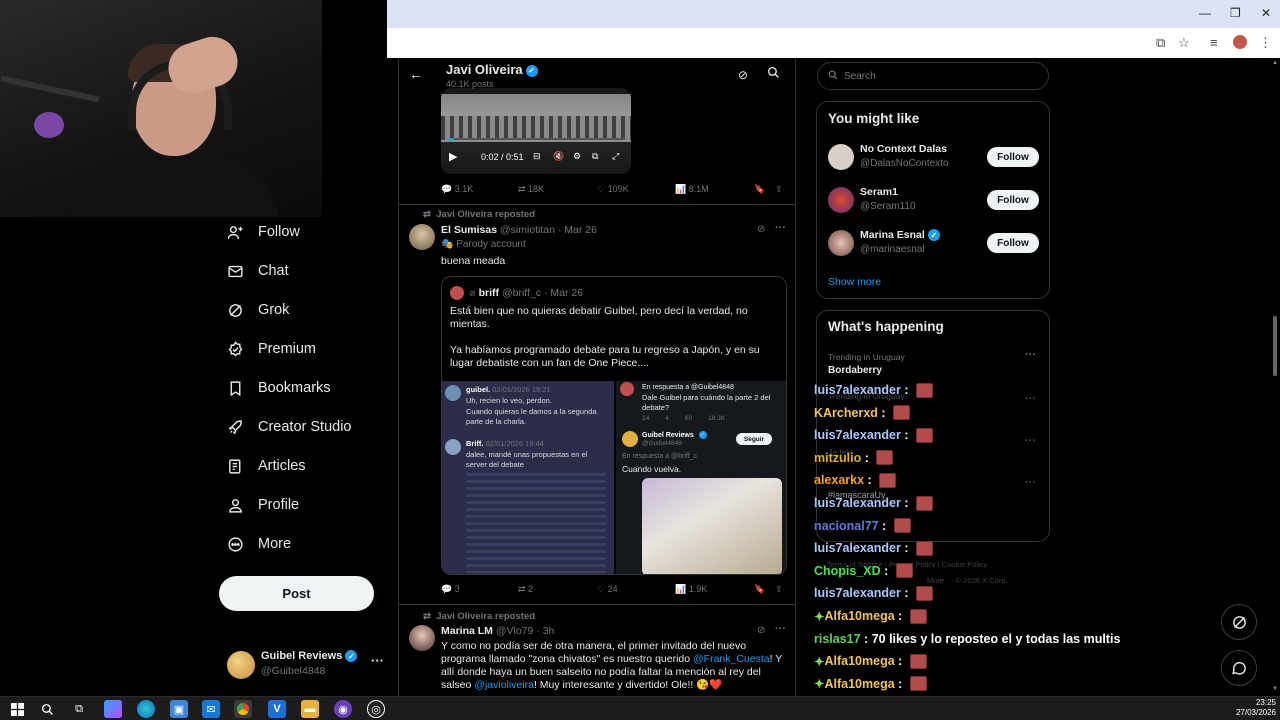  I want to click on app-icon: ◎, so click(376, 709).